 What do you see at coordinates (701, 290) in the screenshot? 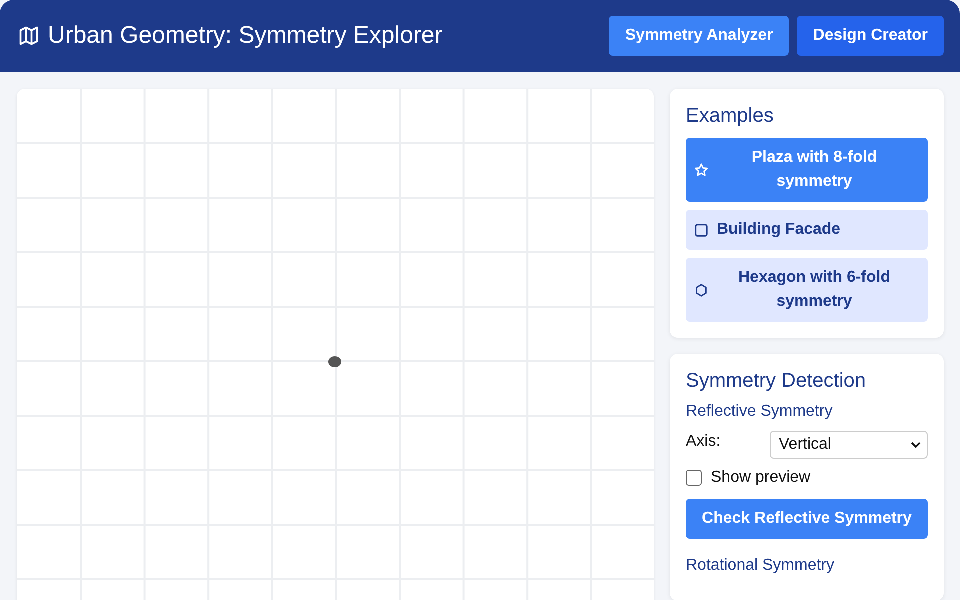
I see `hexagon-icon` at bounding box center [701, 290].